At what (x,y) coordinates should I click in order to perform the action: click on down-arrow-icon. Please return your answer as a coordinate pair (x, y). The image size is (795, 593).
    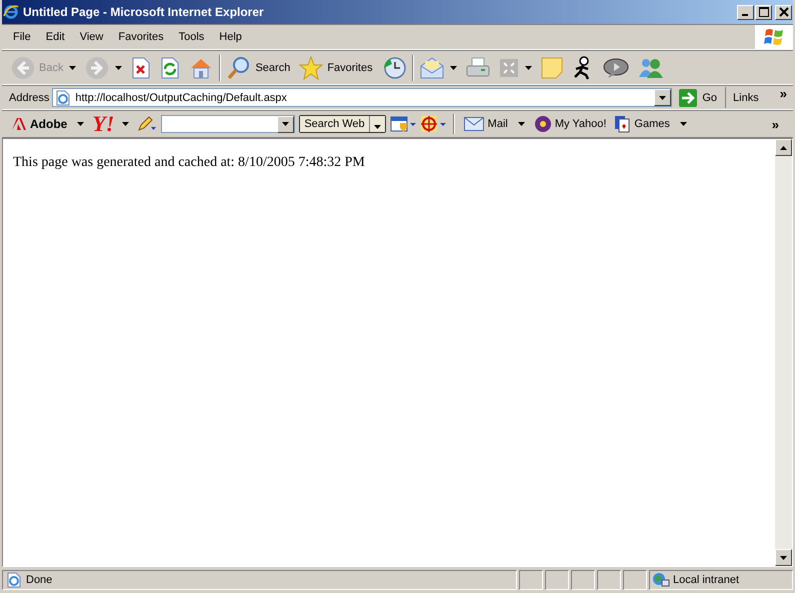
    Looking at the image, I should click on (783, 558).